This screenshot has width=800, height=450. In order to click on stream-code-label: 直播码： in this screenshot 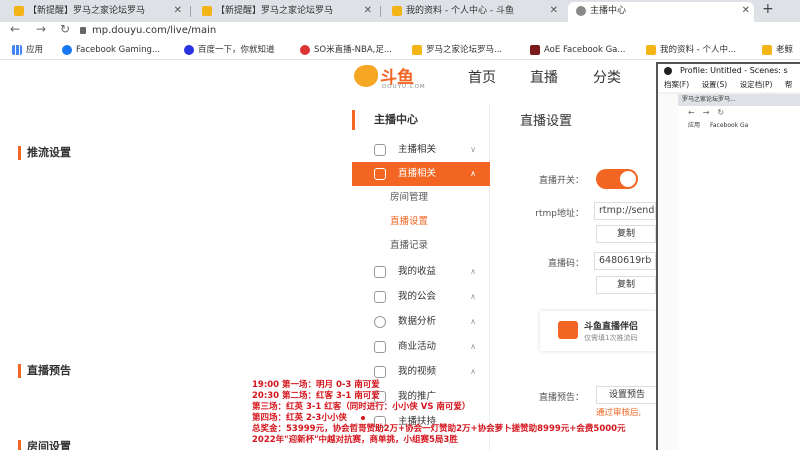, I will do `click(565, 264)`.